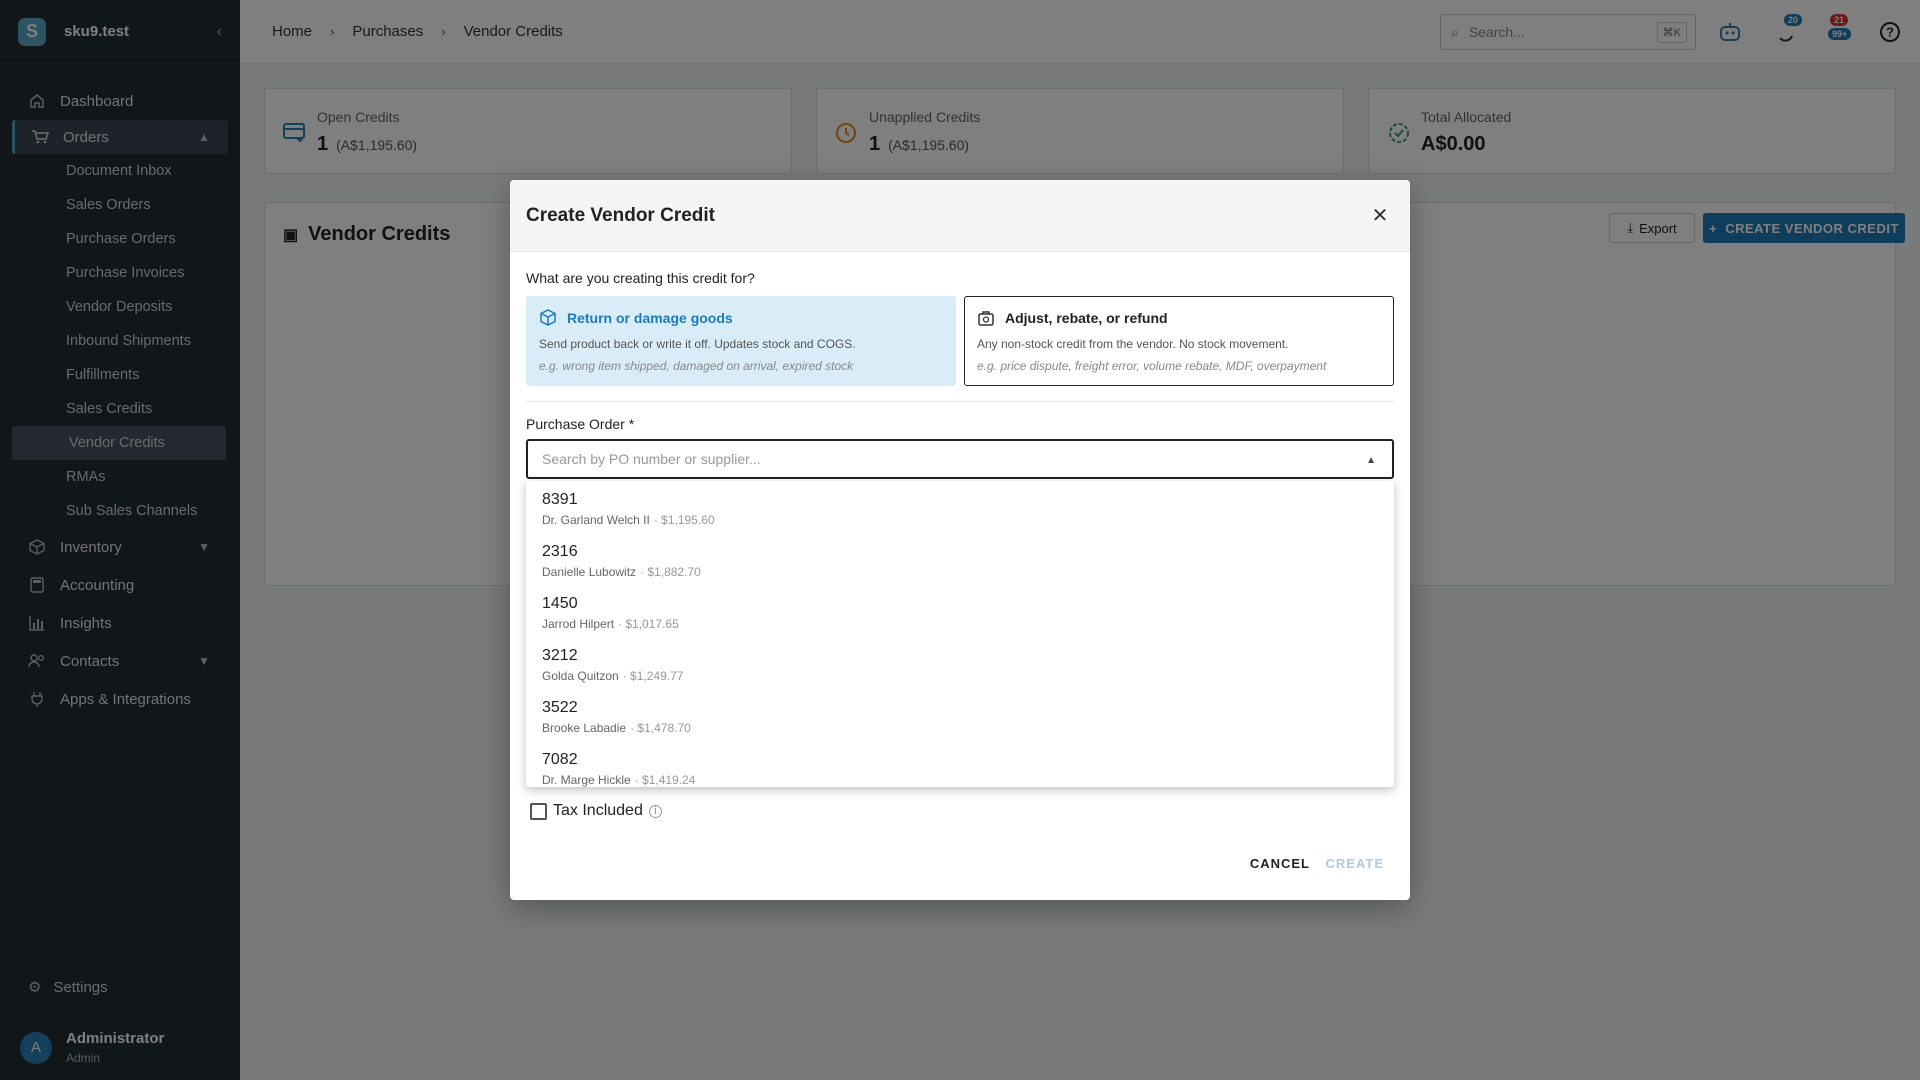  Describe the element at coordinates (653, 676) in the screenshot. I see `po-amount: · $1,249.77` at that location.